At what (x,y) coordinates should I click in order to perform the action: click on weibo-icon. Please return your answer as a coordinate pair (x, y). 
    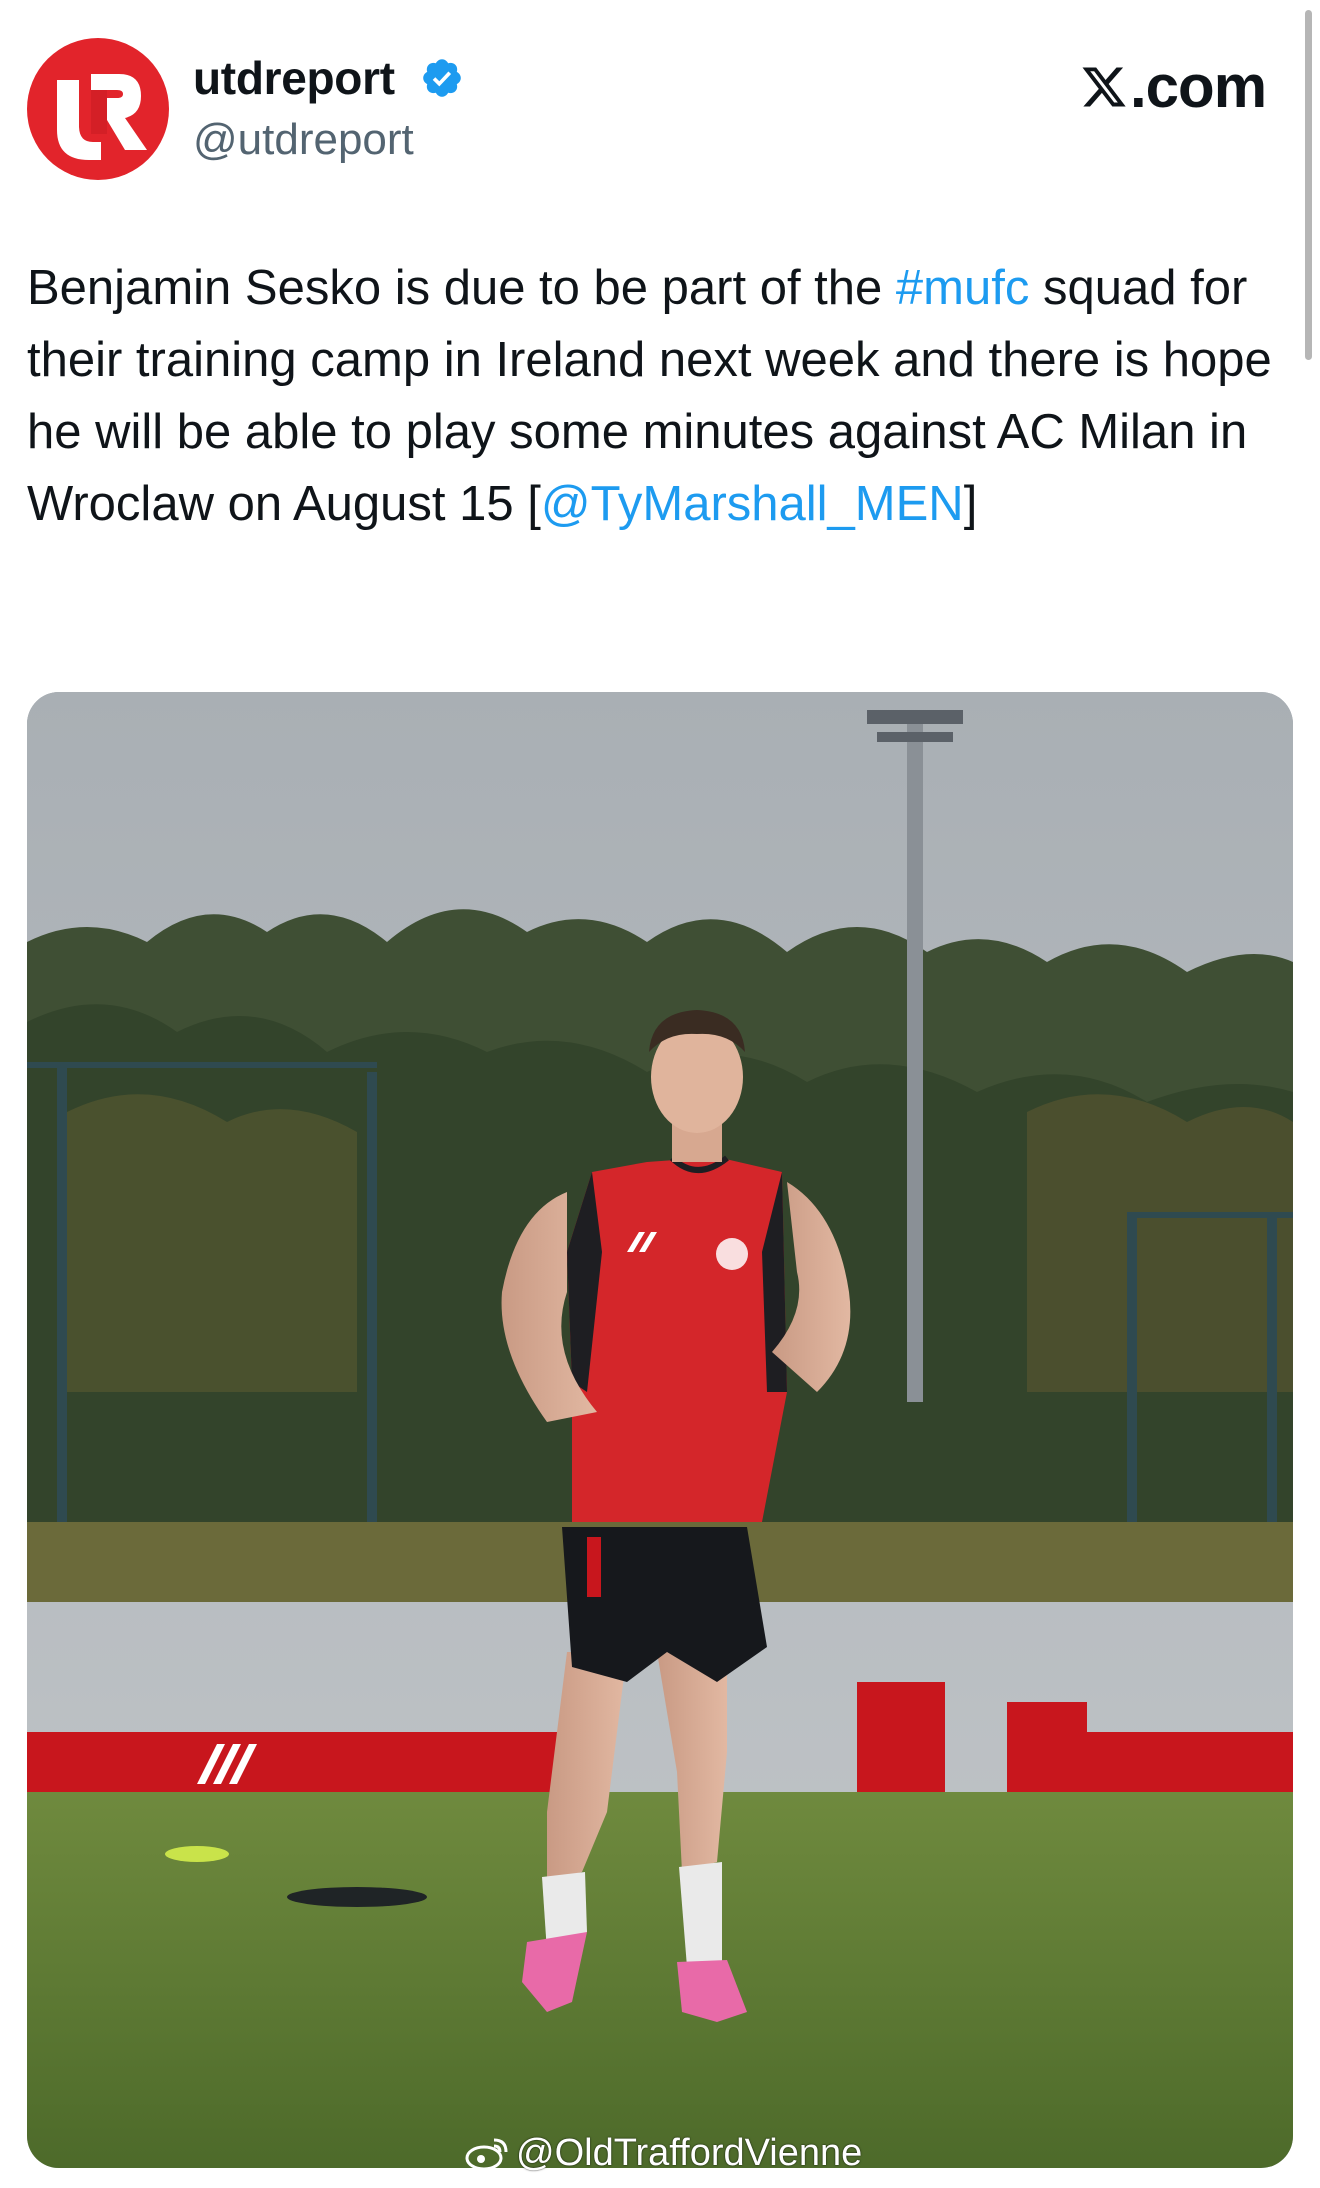
    Looking at the image, I should click on (486, 2154).